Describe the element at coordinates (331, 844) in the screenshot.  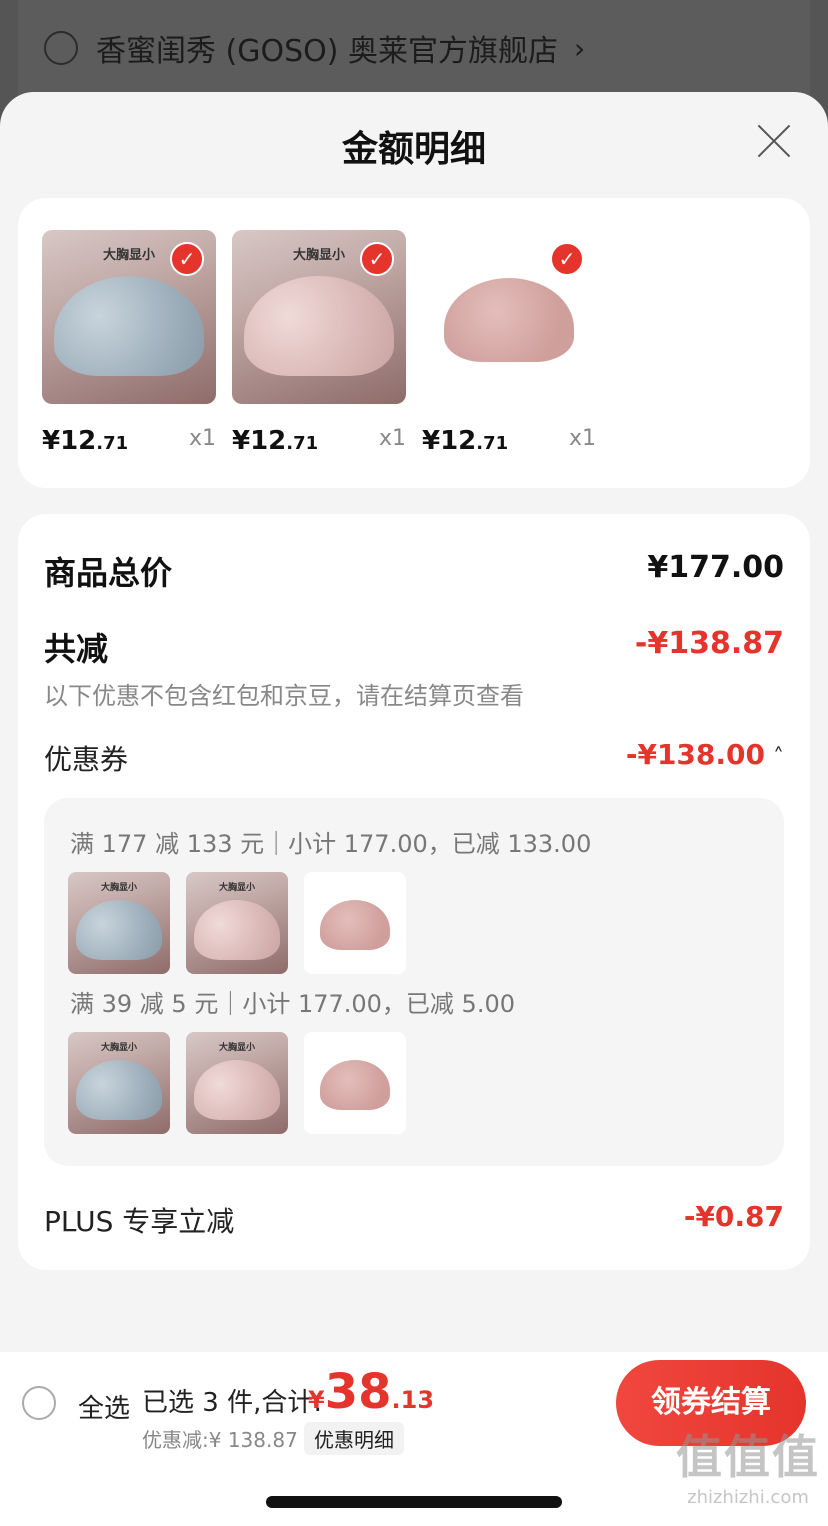
I see `coupon-rule: 满 177 减 133 元｜小计 177.00，已减 133.00` at that location.